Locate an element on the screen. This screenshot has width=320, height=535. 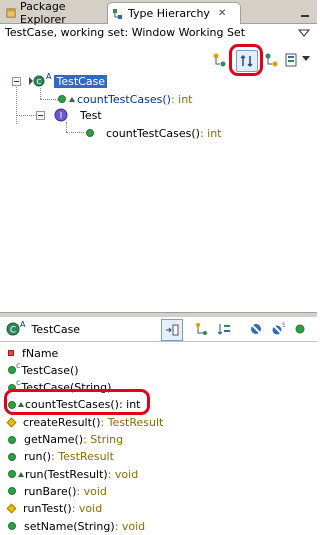
close-tab-icon: ✕ is located at coordinates (222, 13).